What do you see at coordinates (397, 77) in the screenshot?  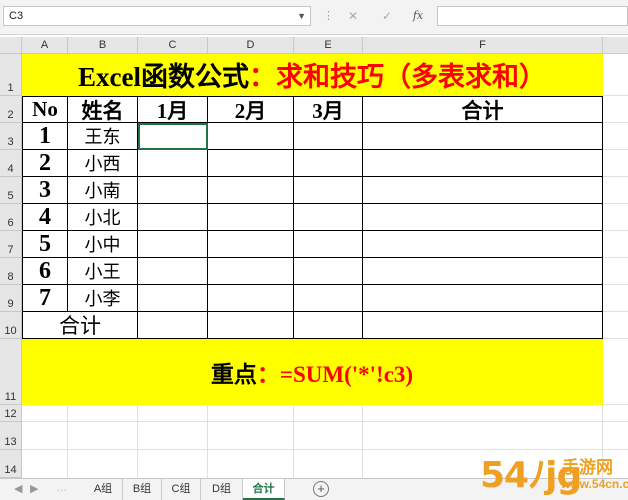 I see `title-red: ：求和技巧（多表求和）` at bounding box center [397, 77].